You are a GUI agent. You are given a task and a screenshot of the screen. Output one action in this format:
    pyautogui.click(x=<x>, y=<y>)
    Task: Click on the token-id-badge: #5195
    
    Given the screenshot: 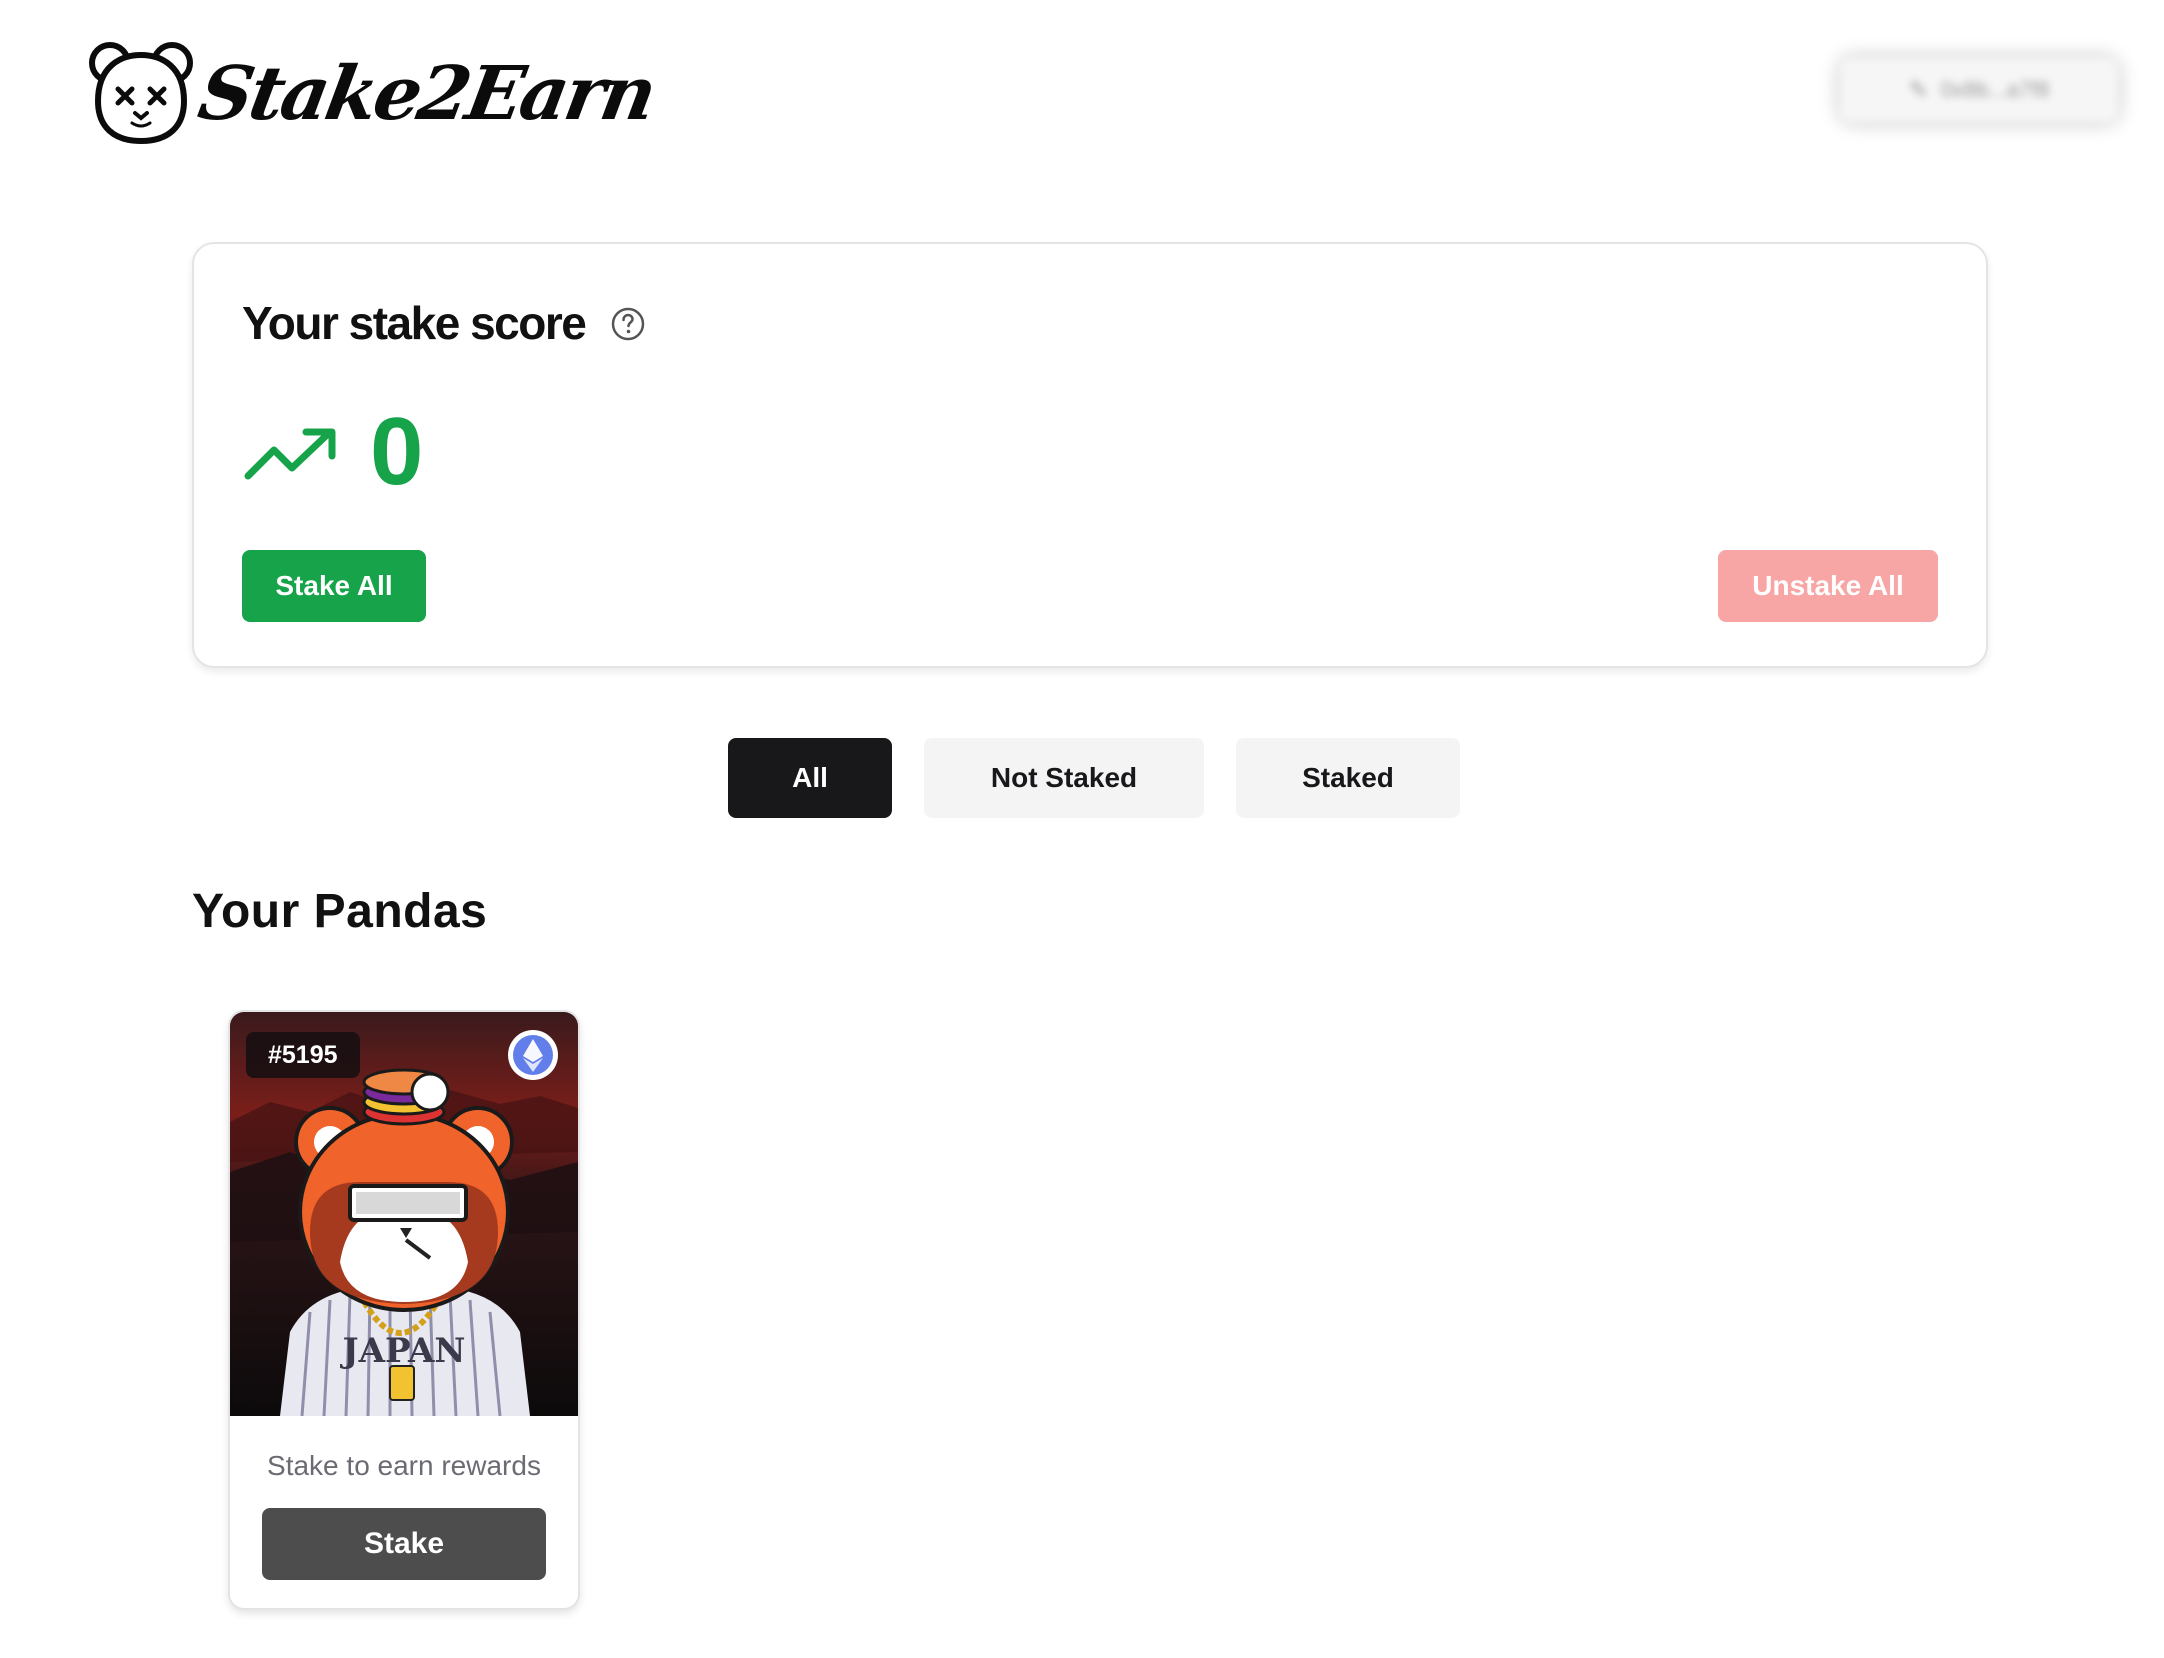 What is the action you would take?
    pyautogui.click(x=303, y=1055)
    